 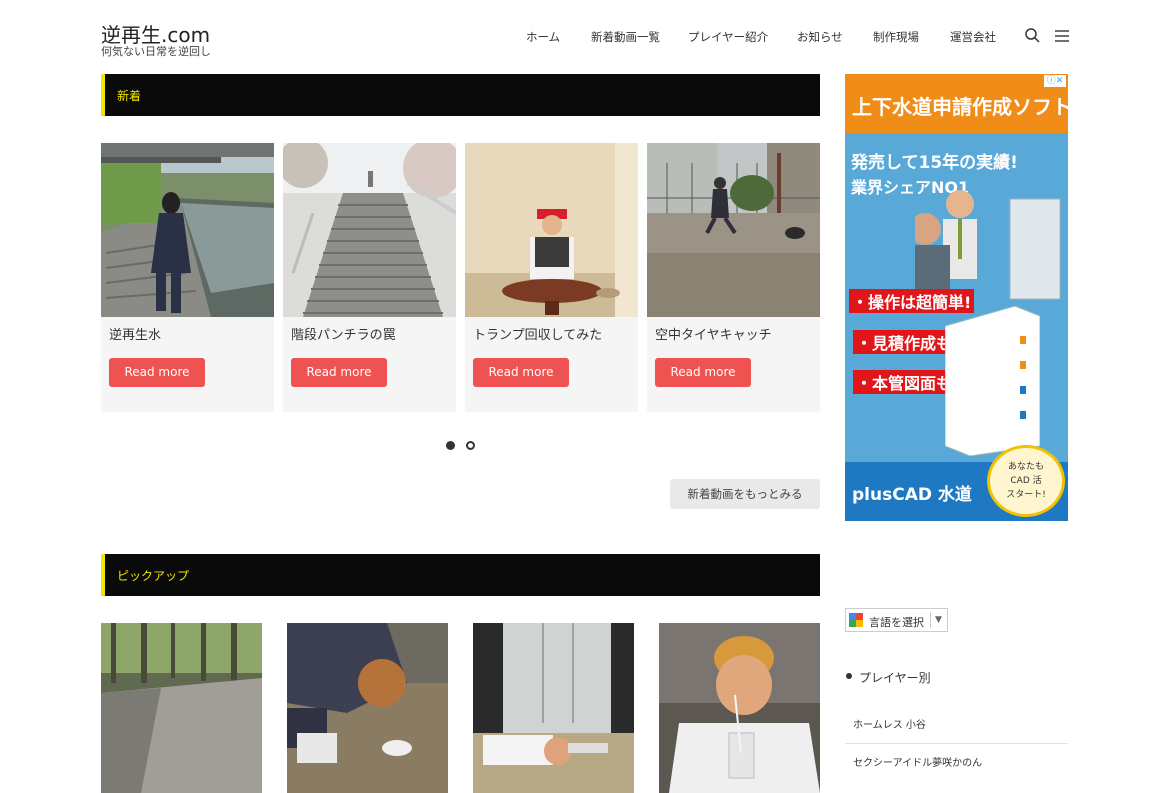 I want to click on ad-badge-line: スタート!, so click(x=1026, y=495).